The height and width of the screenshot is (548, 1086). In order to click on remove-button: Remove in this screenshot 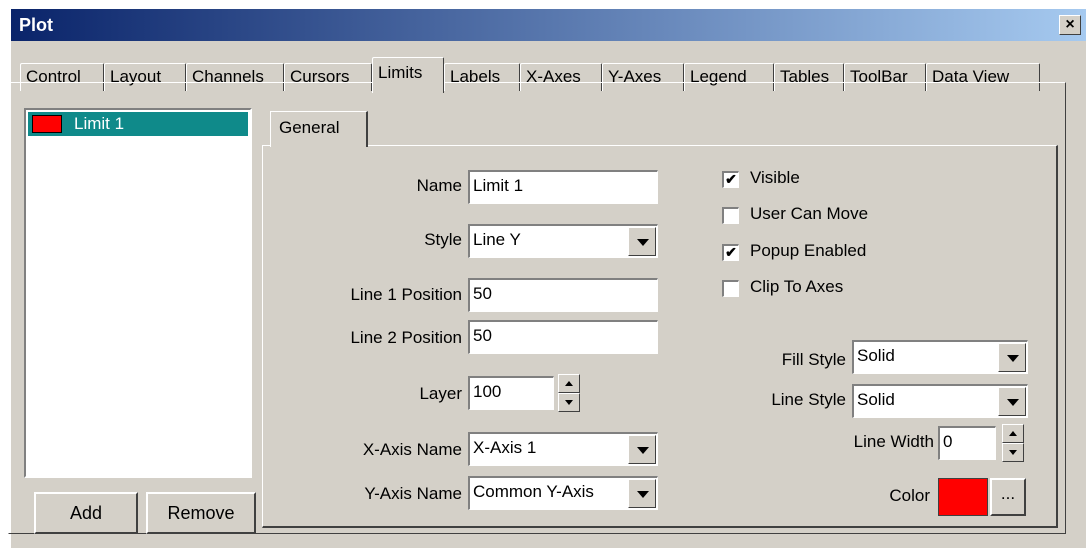, I will do `click(201, 513)`.